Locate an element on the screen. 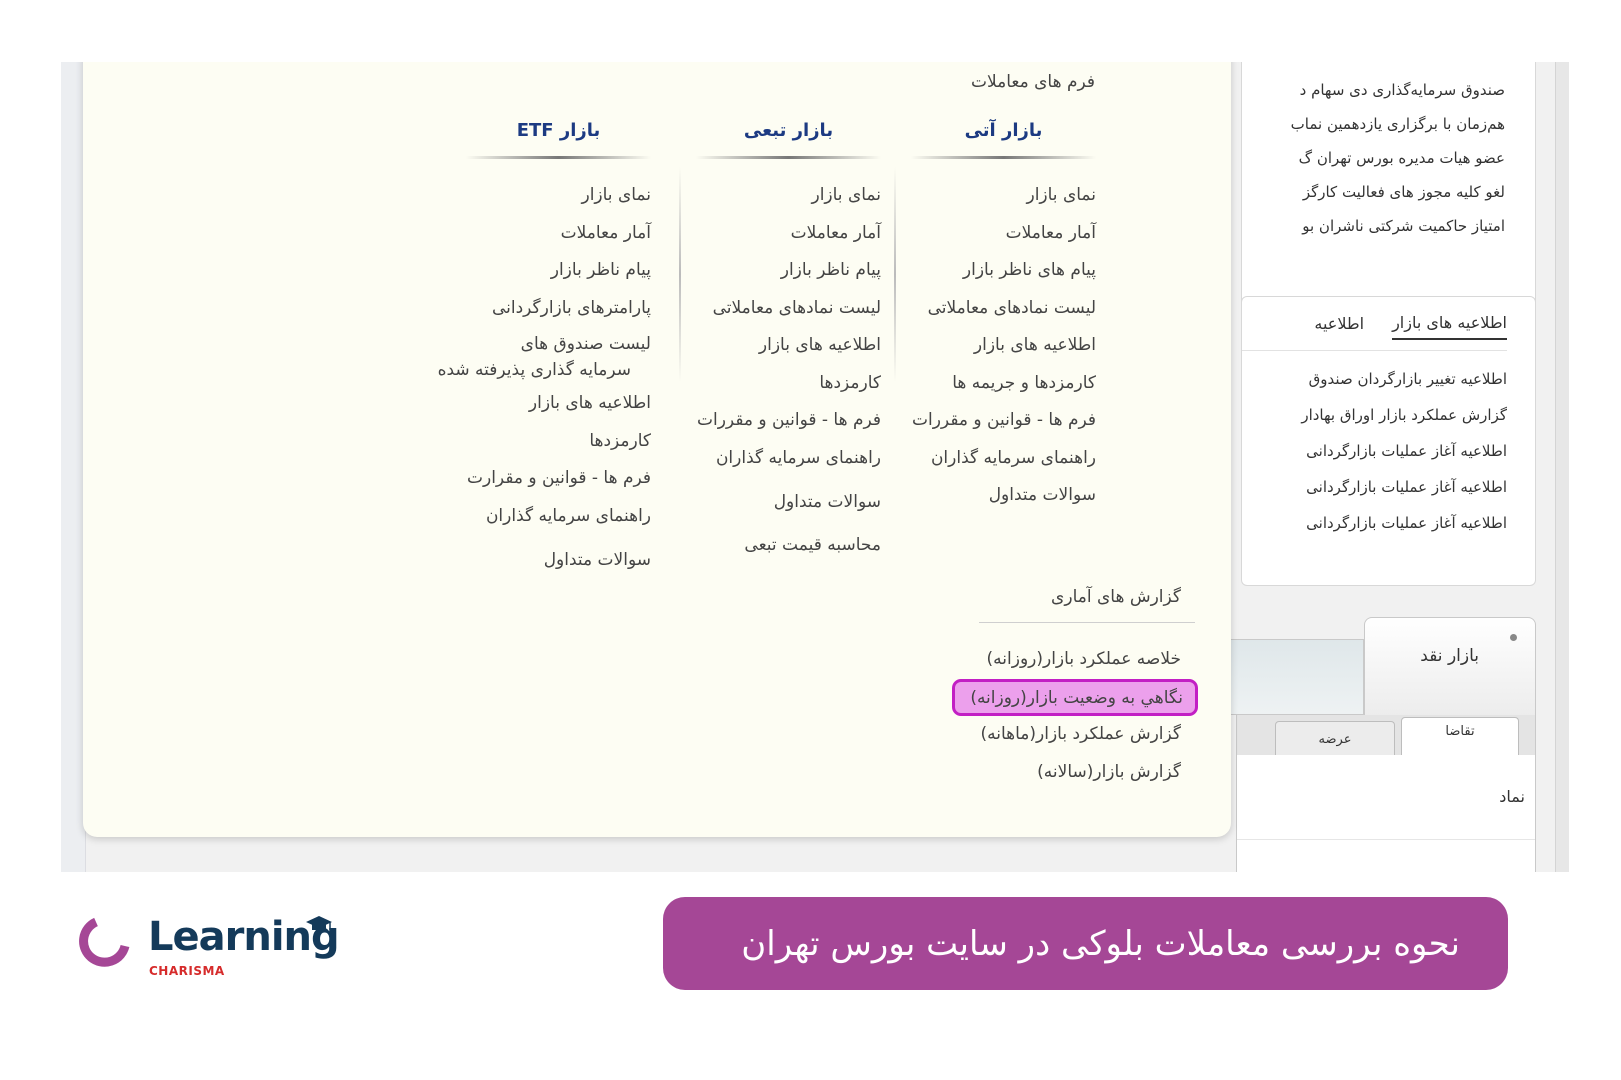 This screenshot has width=1621, height=1080. news-item: هم‌زمان با برگزاری یازدهمین نماب is located at coordinates (1373, 124).